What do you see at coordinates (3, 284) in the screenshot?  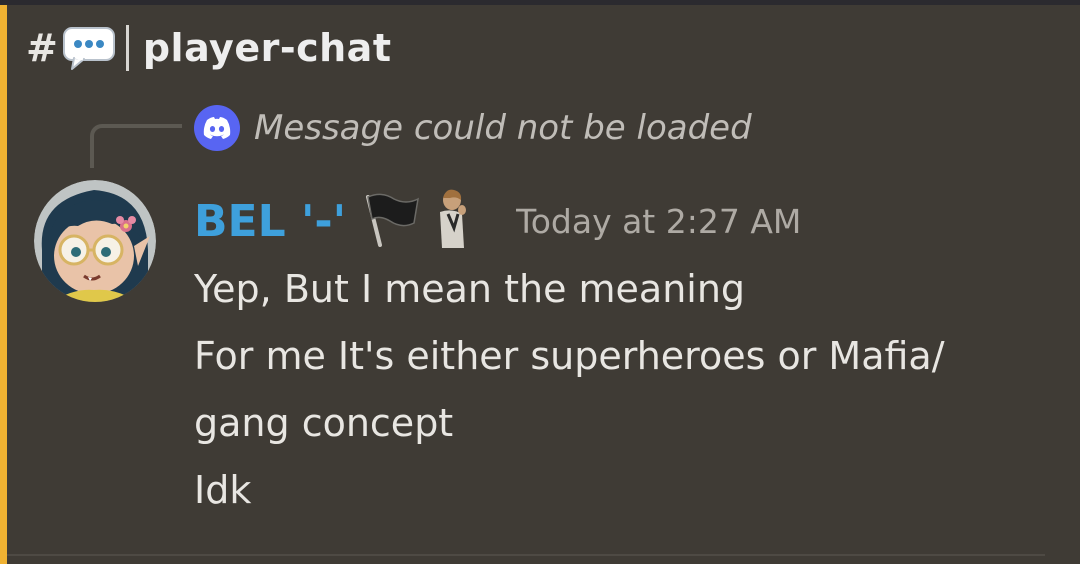 I see `highlight-bar` at bounding box center [3, 284].